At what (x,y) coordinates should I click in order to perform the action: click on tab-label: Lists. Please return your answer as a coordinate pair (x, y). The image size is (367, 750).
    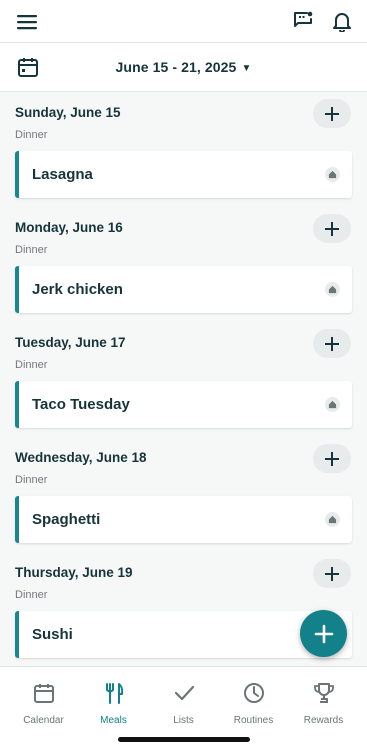
    Looking at the image, I should click on (183, 720).